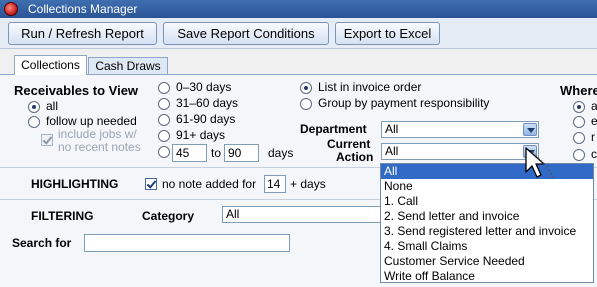 This screenshot has width=597, height=287. I want to click on age-91-plus-radio, so click(164, 136).